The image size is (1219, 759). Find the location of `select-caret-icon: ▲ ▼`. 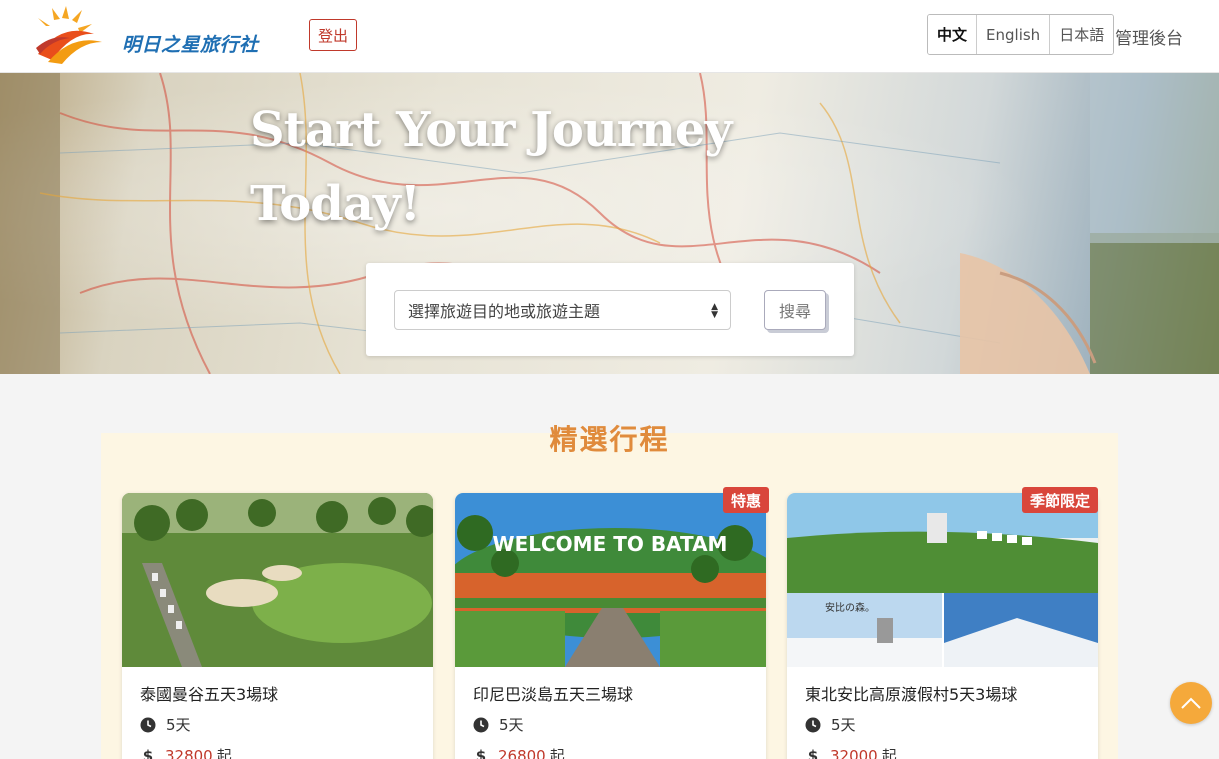

select-caret-icon: ▲ ▼ is located at coordinates (714, 311).